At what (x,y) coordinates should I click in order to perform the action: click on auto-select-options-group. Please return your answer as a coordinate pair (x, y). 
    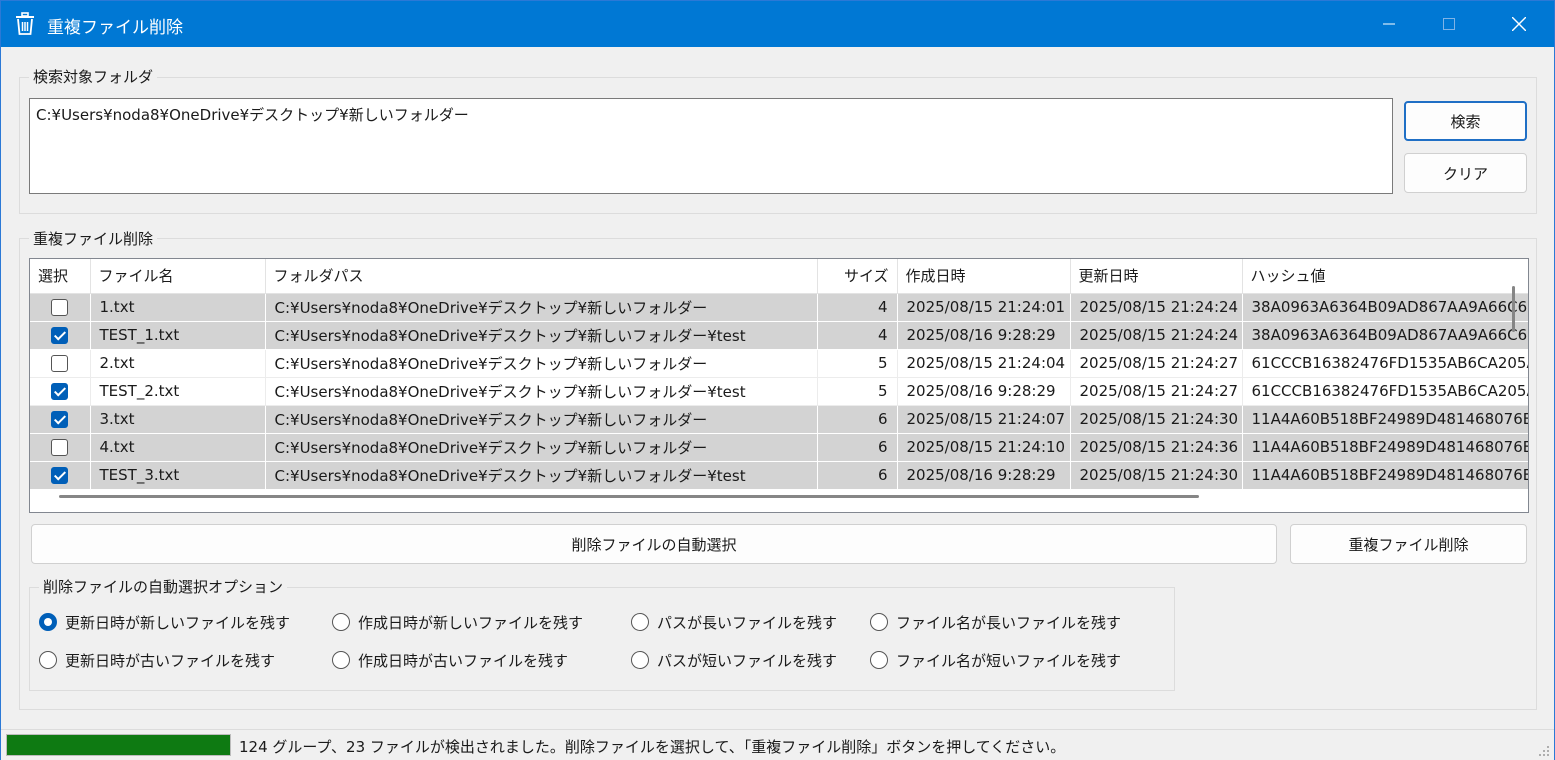
    Looking at the image, I should click on (602, 639).